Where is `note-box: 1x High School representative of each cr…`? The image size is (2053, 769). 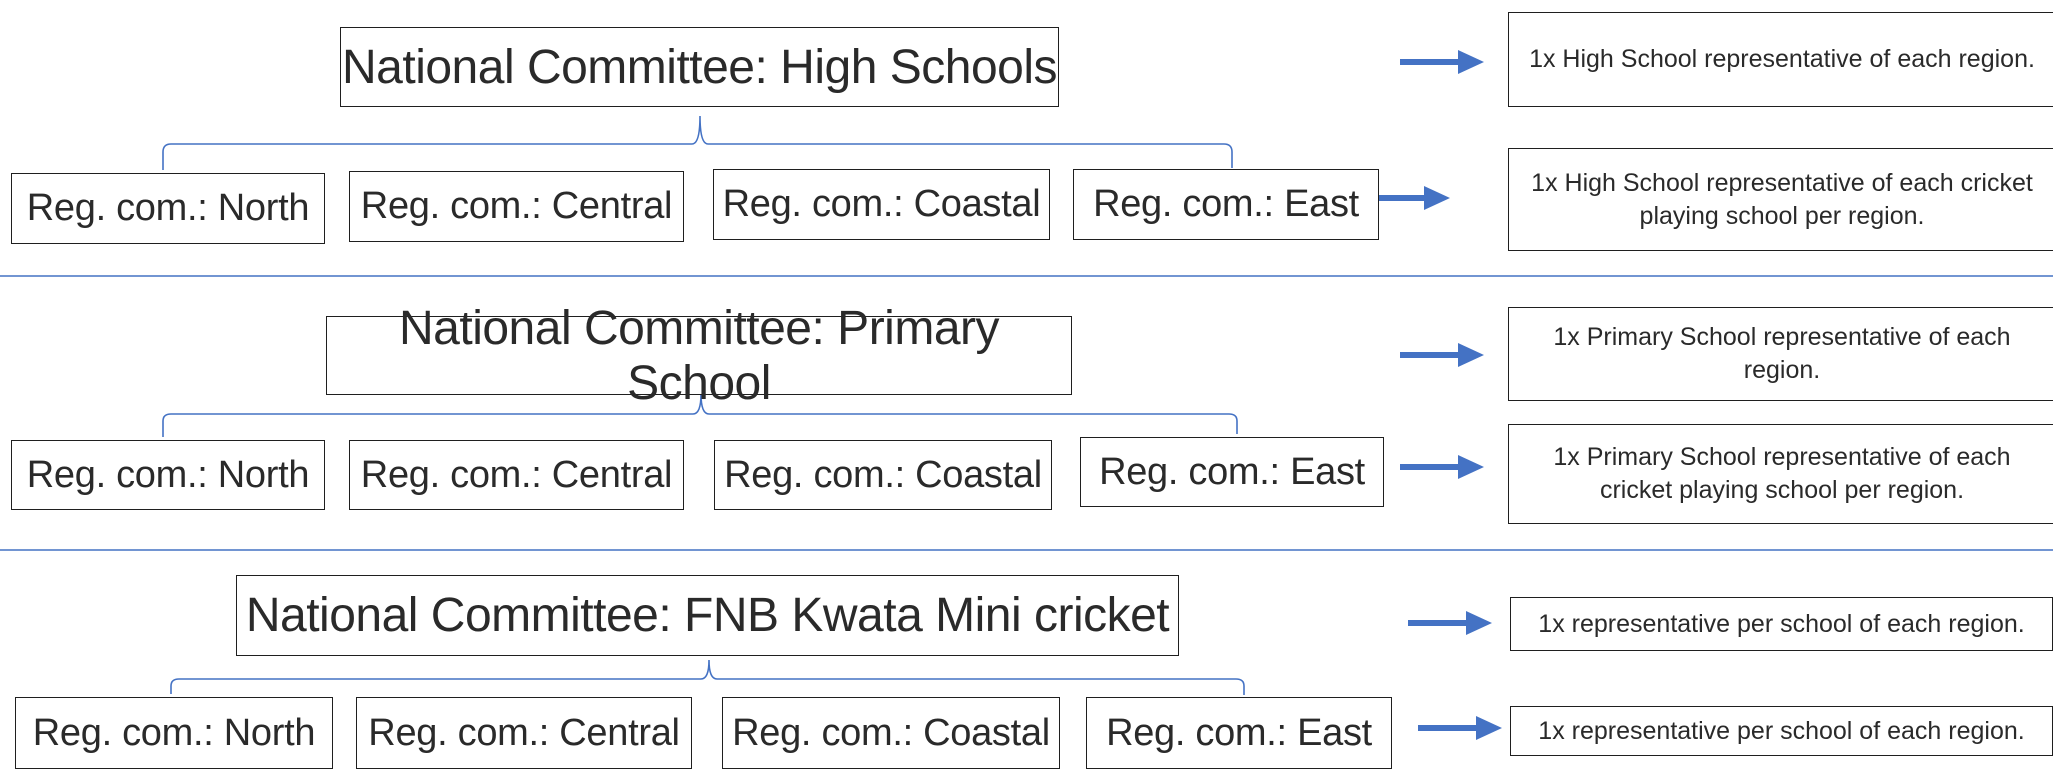
note-box: 1x High School representative of each cr… is located at coordinates (1780, 199).